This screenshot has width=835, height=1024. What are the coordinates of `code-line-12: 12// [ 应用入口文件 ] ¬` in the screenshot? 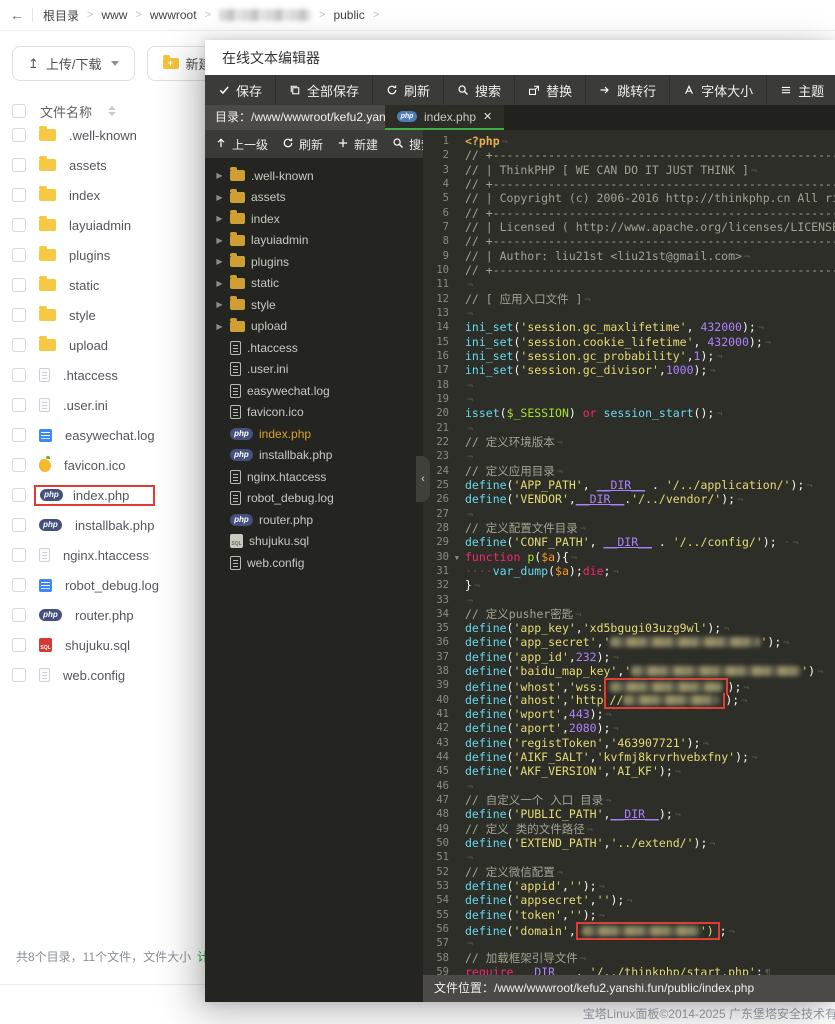 It's located at (629, 299).